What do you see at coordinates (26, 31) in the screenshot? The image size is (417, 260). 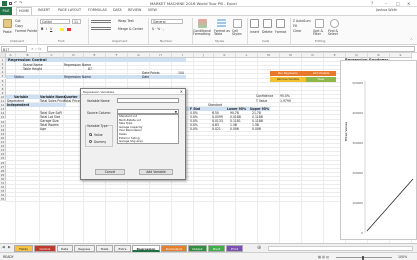 I see `format-painter-button: Format Painter` at bounding box center [26, 31].